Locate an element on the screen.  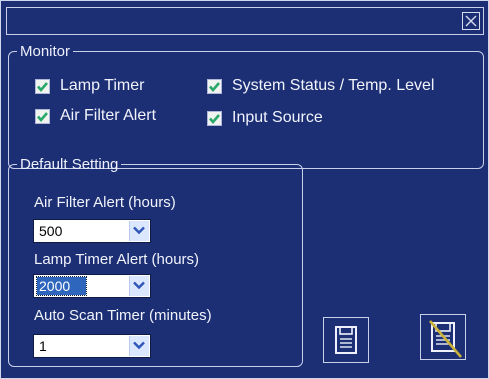
save-icon is located at coordinates (346, 340).